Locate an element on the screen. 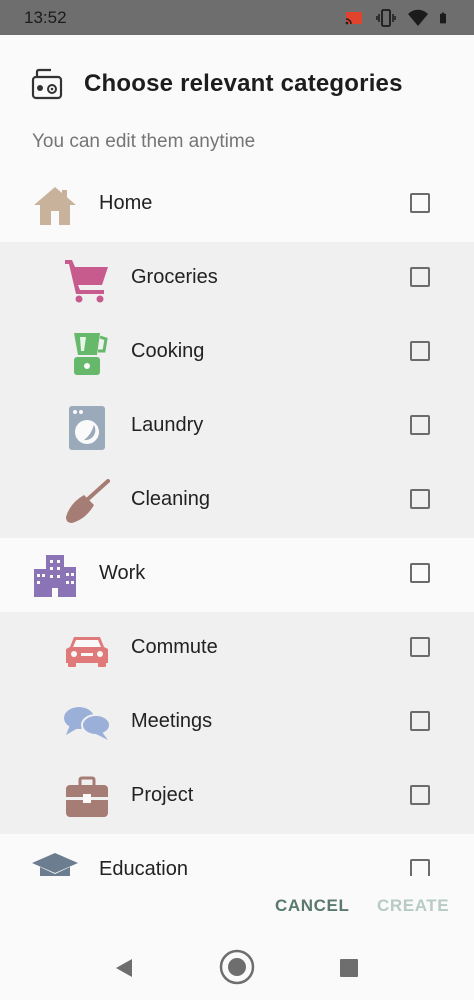  checkbox-commute is located at coordinates (420, 647).